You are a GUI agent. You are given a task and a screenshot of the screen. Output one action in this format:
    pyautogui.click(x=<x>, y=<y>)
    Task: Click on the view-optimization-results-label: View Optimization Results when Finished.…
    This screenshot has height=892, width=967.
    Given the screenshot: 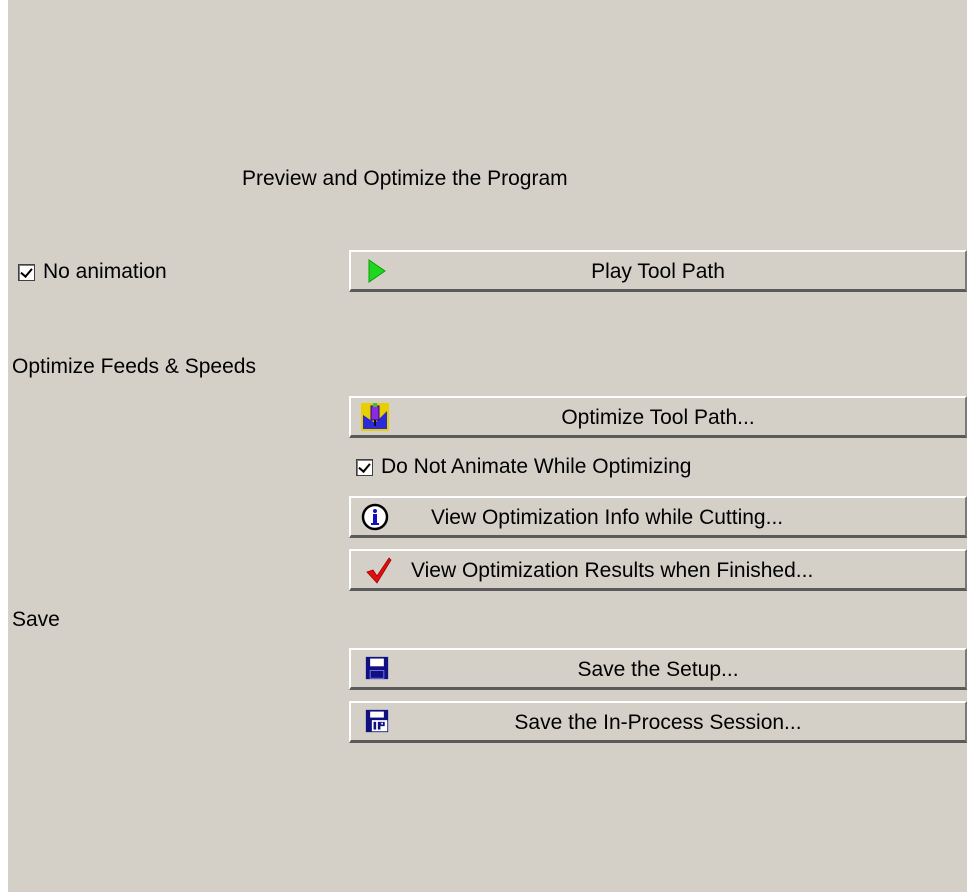 What is the action you would take?
    pyautogui.click(x=612, y=570)
    